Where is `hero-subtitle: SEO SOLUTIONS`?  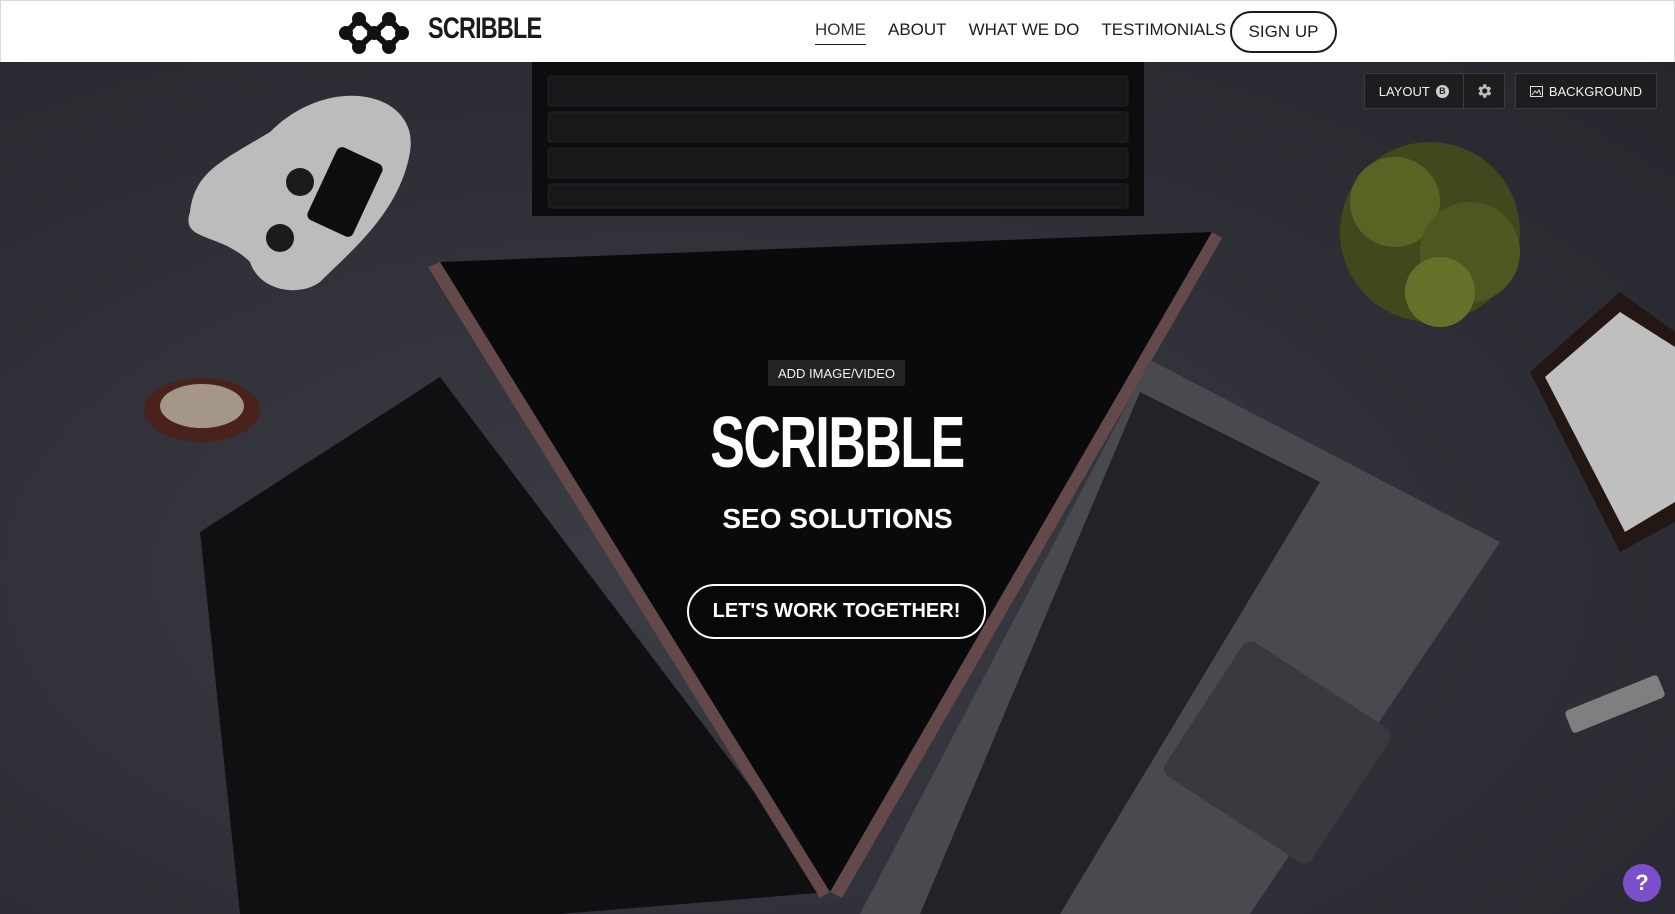
hero-subtitle: SEO SOLUTIONS is located at coordinates (837, 518).